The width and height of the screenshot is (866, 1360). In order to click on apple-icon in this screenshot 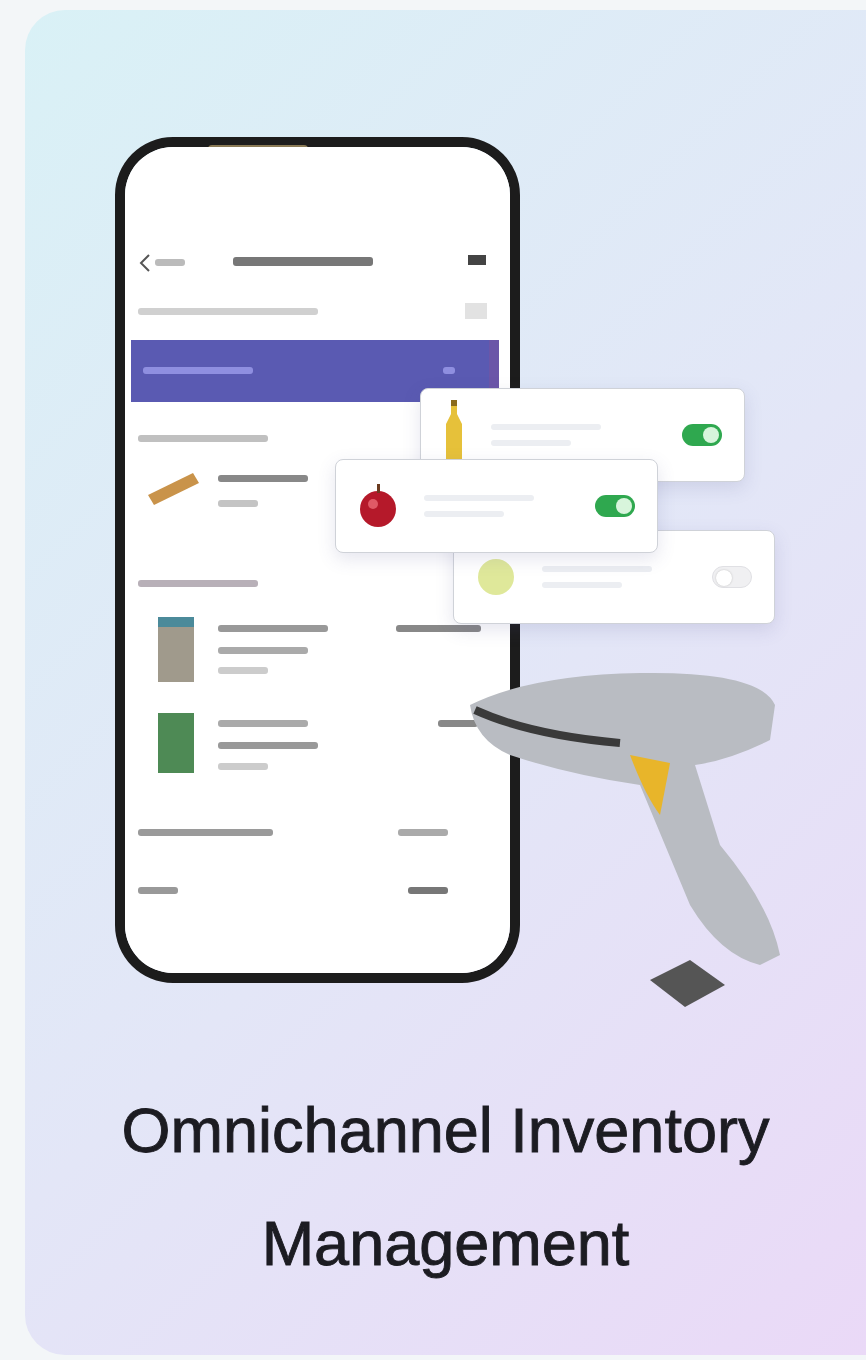, I will do `click(378, 506)`.